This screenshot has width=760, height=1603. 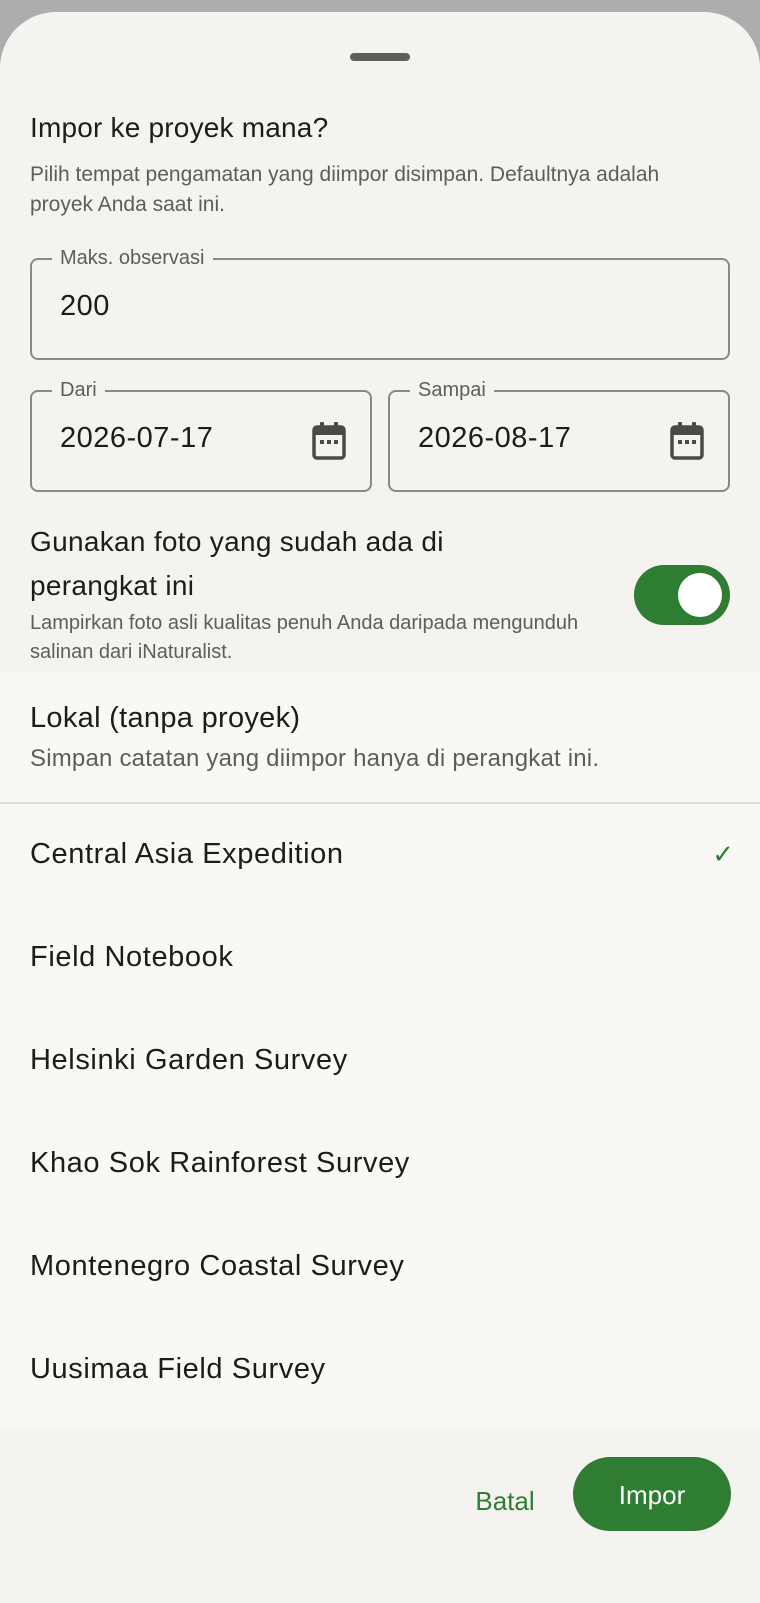 I want to click on project-item: Khao Sok Rainforest Survey, so click(x=380, y=1164).